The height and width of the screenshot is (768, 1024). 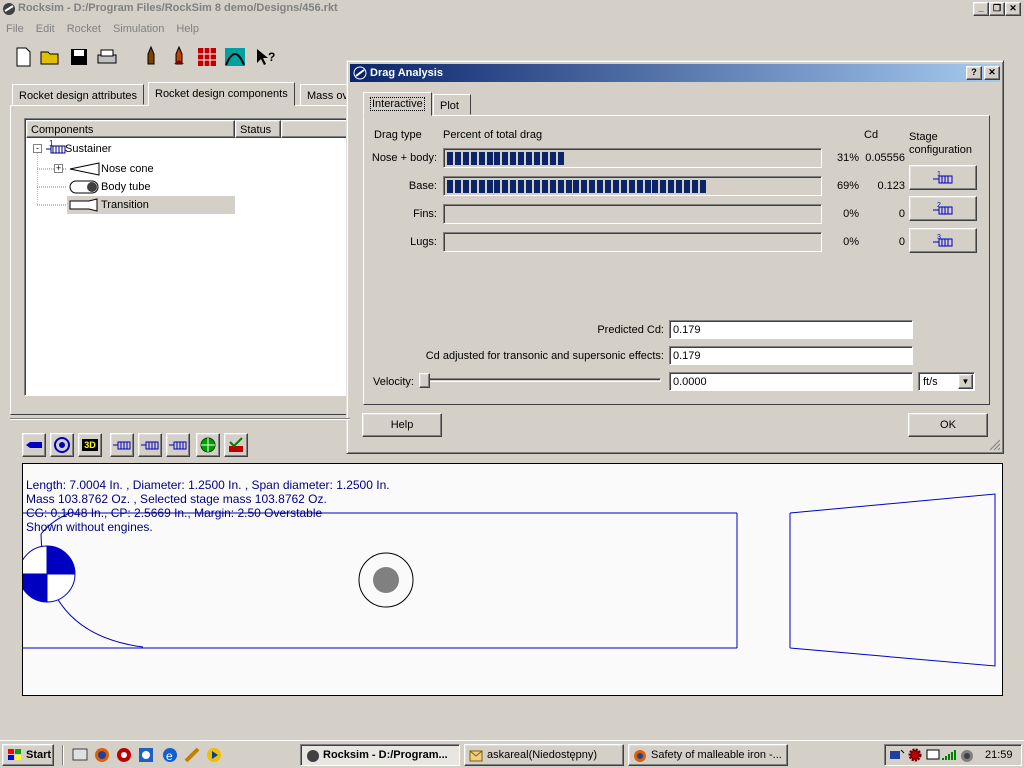 What do you see at coordinates (901, 242) in the screenshot?
I see `drag-cd-value: 0` at bounding box center [901, 242].